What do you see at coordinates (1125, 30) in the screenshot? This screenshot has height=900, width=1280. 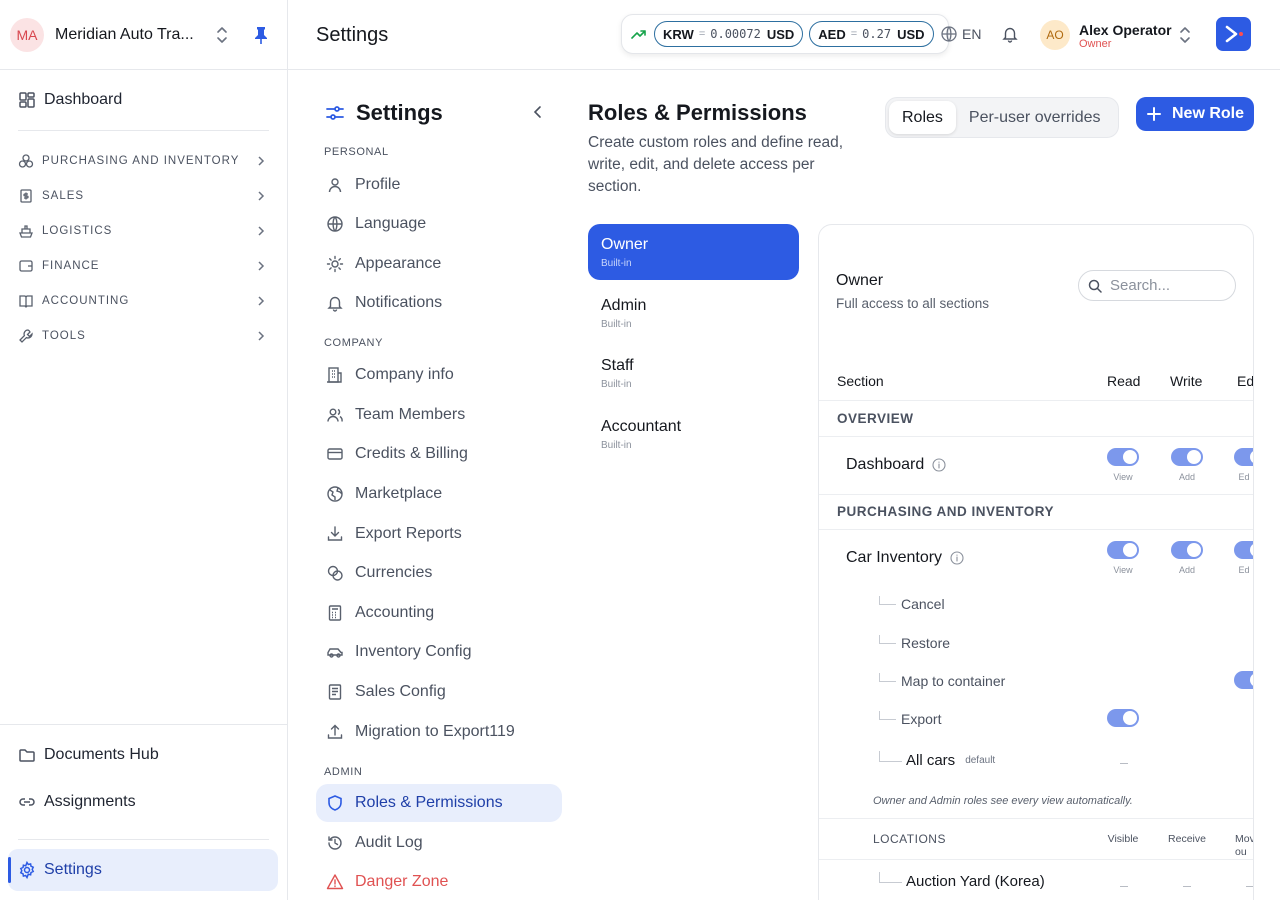 I see `user-name: Alex Operator` at bounding box center [1125, 30].